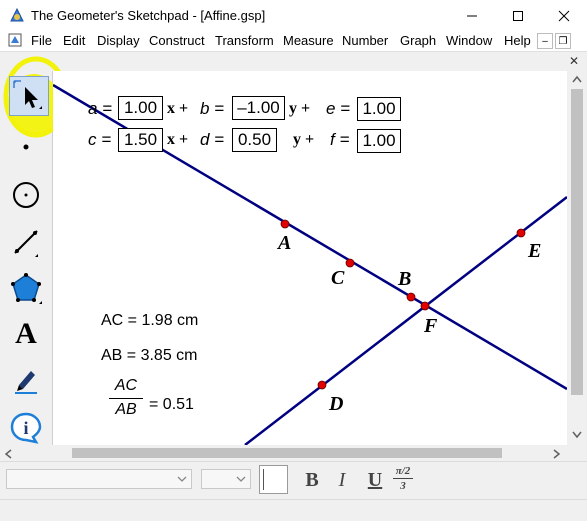  I want to click on menu-construct: Construct, so click(177, 40).